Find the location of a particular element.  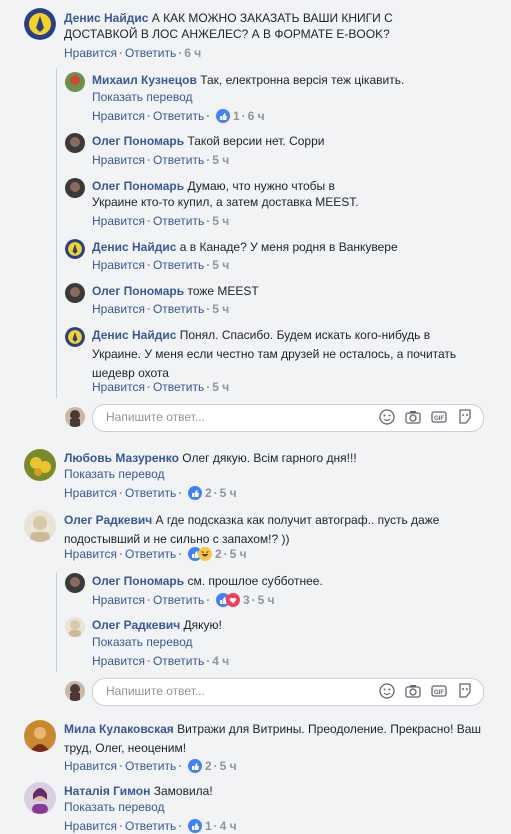

svg-text: GIF is located at coordinates (439, 693).